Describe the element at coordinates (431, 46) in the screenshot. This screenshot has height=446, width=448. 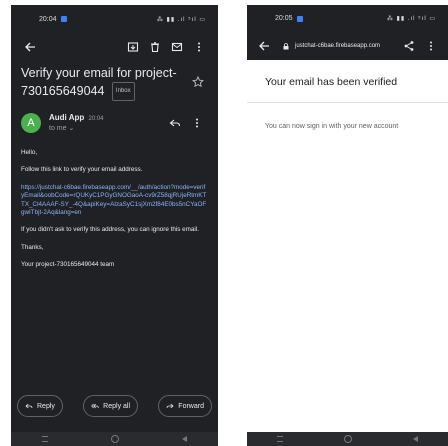
I see `browser-menu-icon` at that location.